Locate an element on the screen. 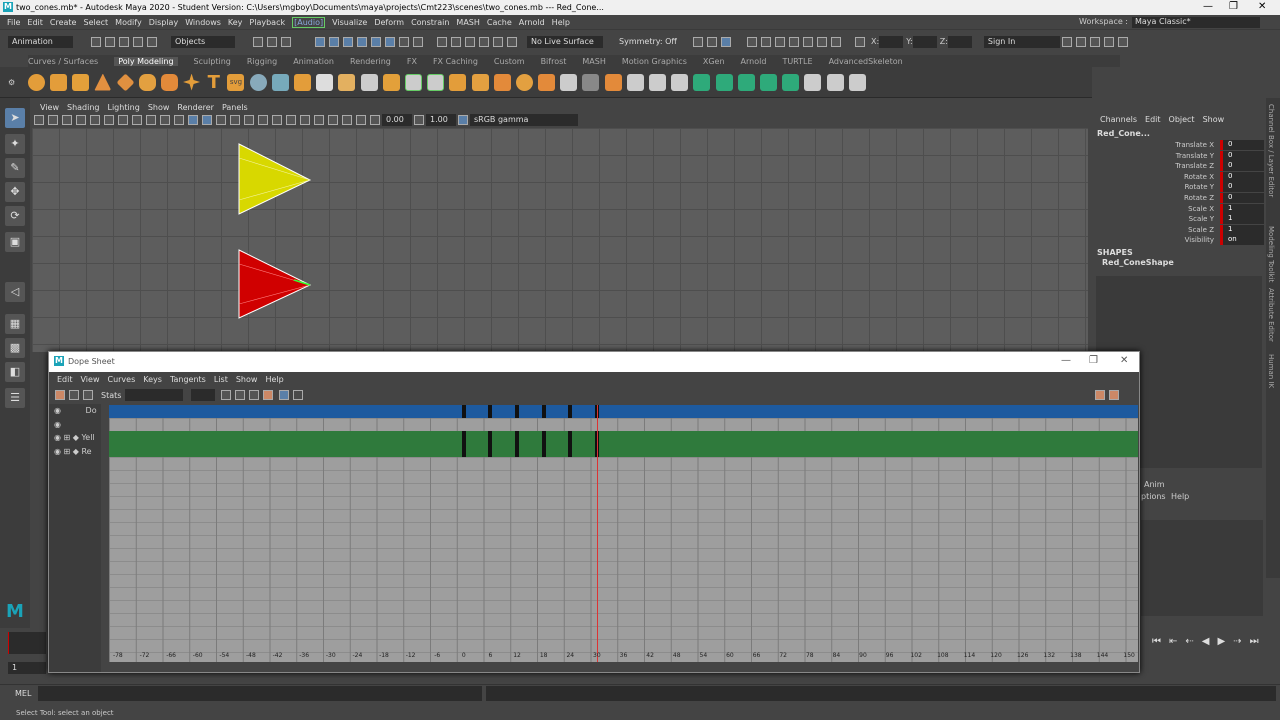  shelf-tab-custom: Custom is located at coordinates (509, 61).